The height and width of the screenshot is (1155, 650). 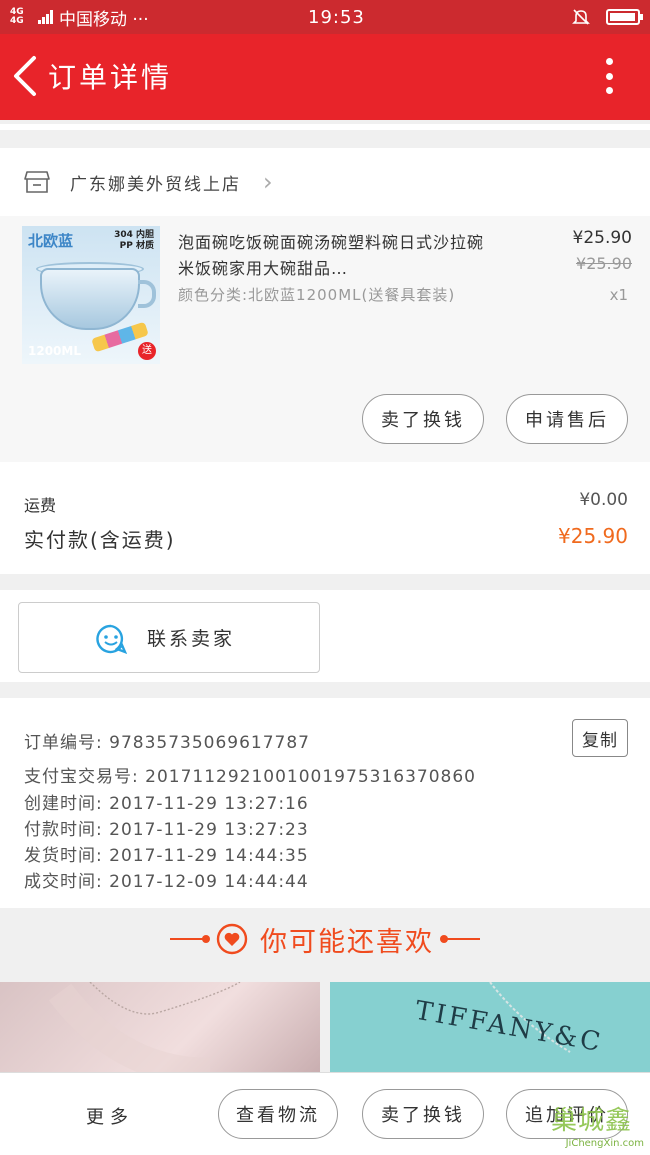 I want to click on recommend-item-necklace, so click(x=160, y=1027).